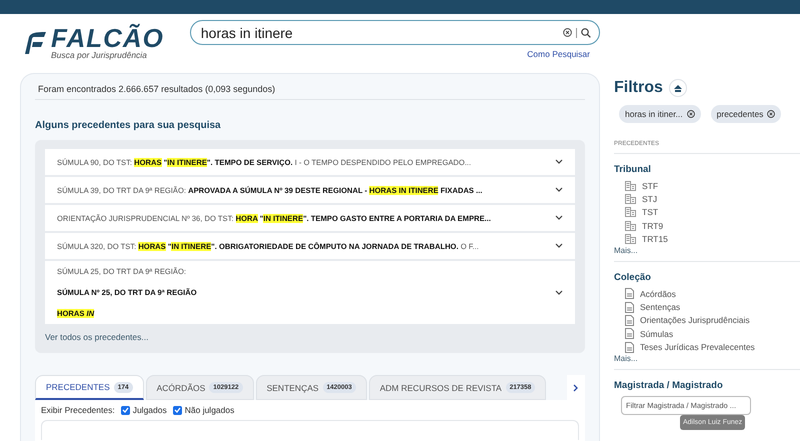 Image resolution: width=800 pixels, height=441 pixels. I want to click on checkbox-label: Não julgados, so click(209, 410).